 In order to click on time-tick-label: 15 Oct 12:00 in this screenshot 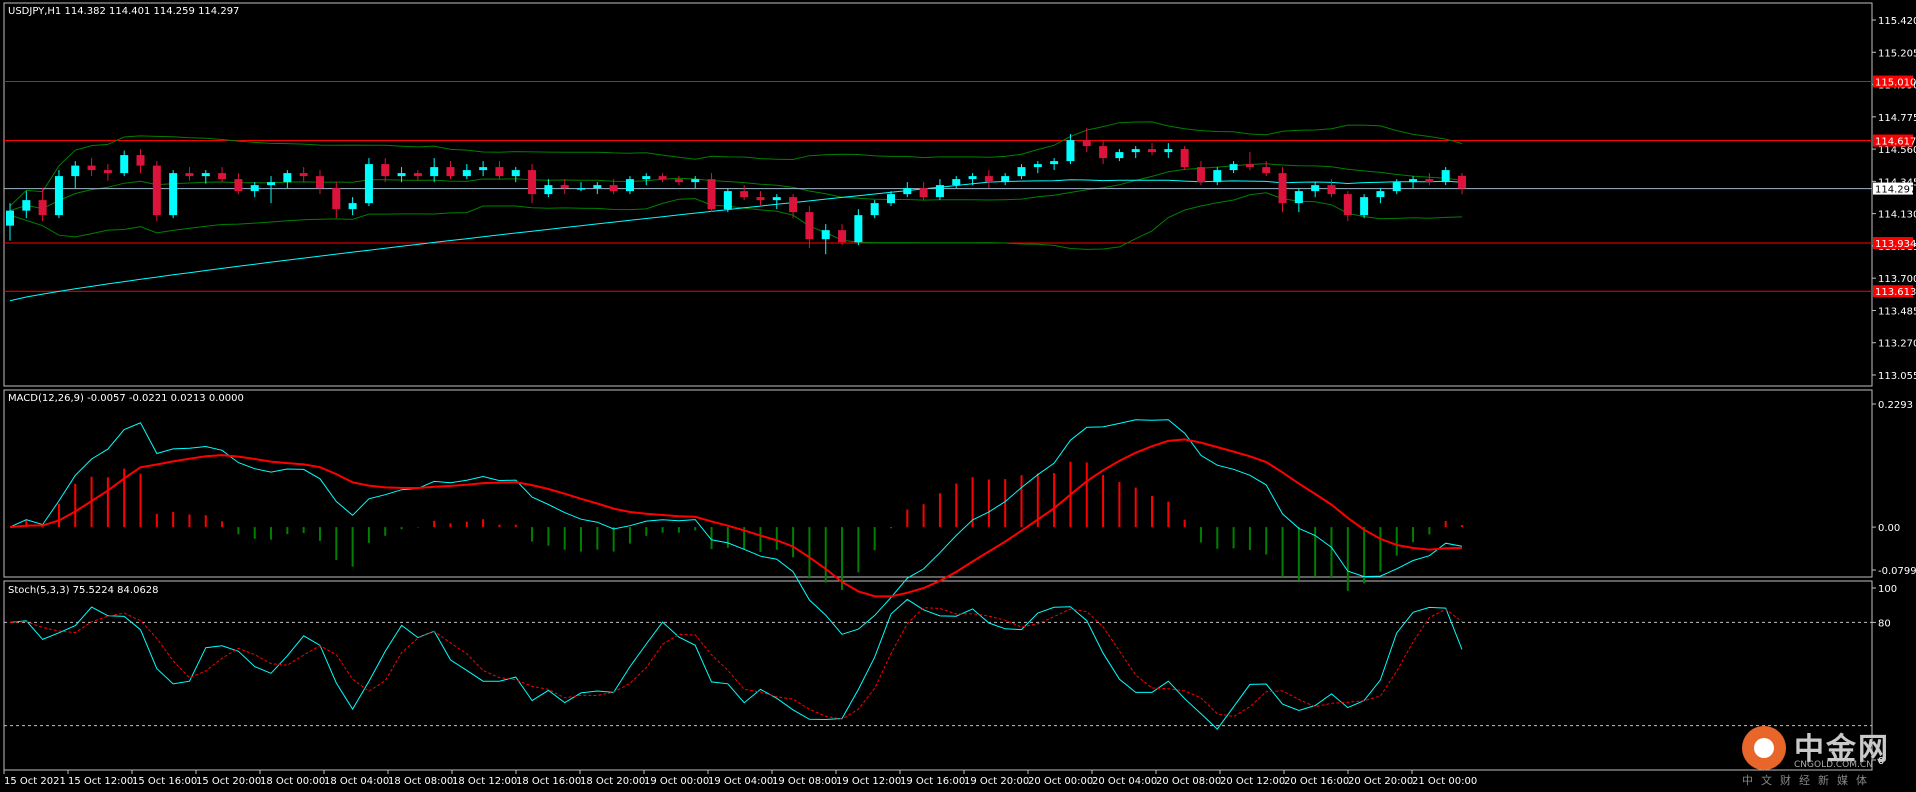, I will do `click(100, 781)`.